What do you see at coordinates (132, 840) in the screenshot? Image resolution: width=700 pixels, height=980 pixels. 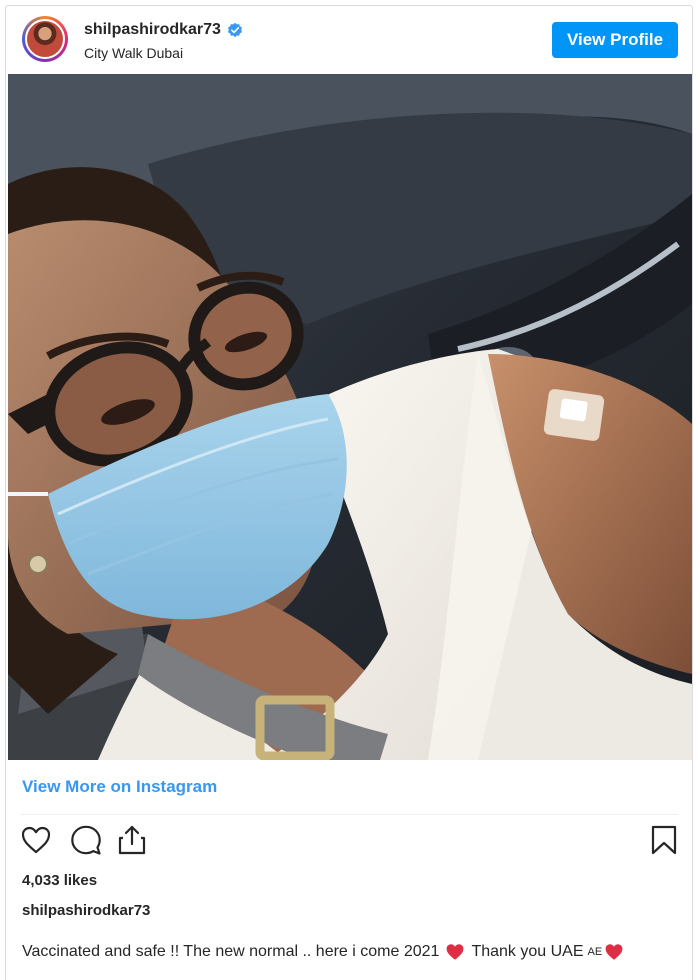 I see `share-icon` at bounding box center [132, 840].